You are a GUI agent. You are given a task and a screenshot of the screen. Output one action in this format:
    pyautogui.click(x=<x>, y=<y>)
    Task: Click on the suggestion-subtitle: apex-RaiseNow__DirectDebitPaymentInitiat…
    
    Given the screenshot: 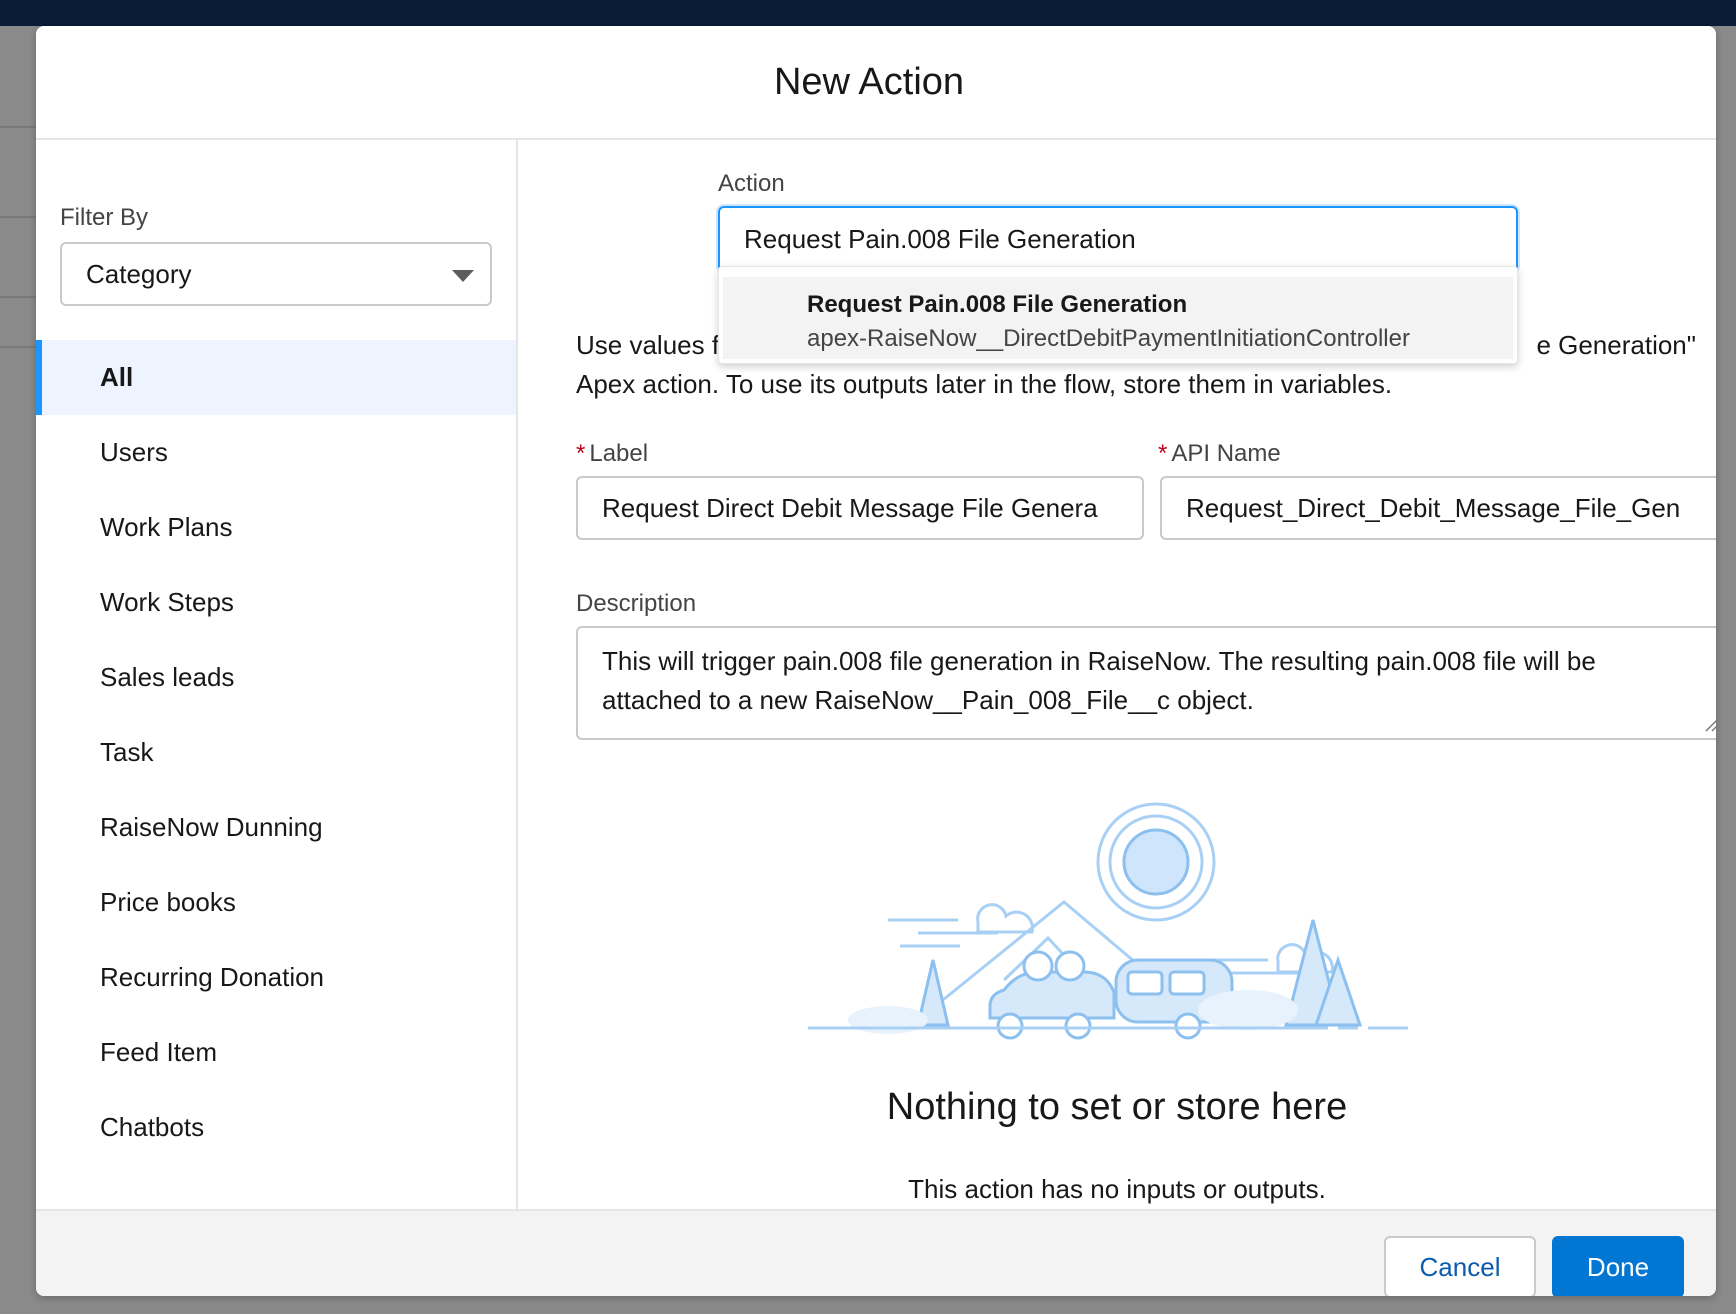 What is the action you would take?
    pyautogui.click(x=1108, y=338)
    